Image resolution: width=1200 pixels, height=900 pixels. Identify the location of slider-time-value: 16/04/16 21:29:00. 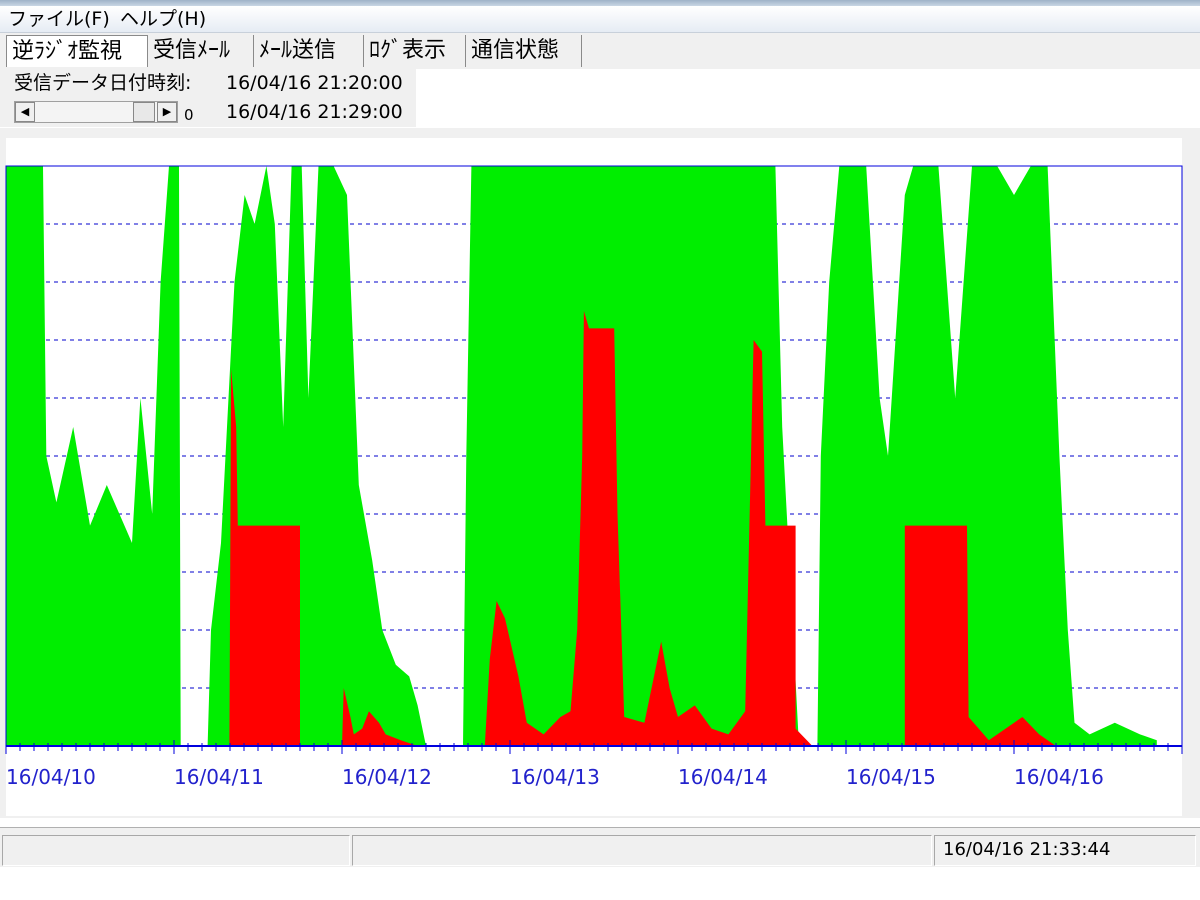
(314, 112).